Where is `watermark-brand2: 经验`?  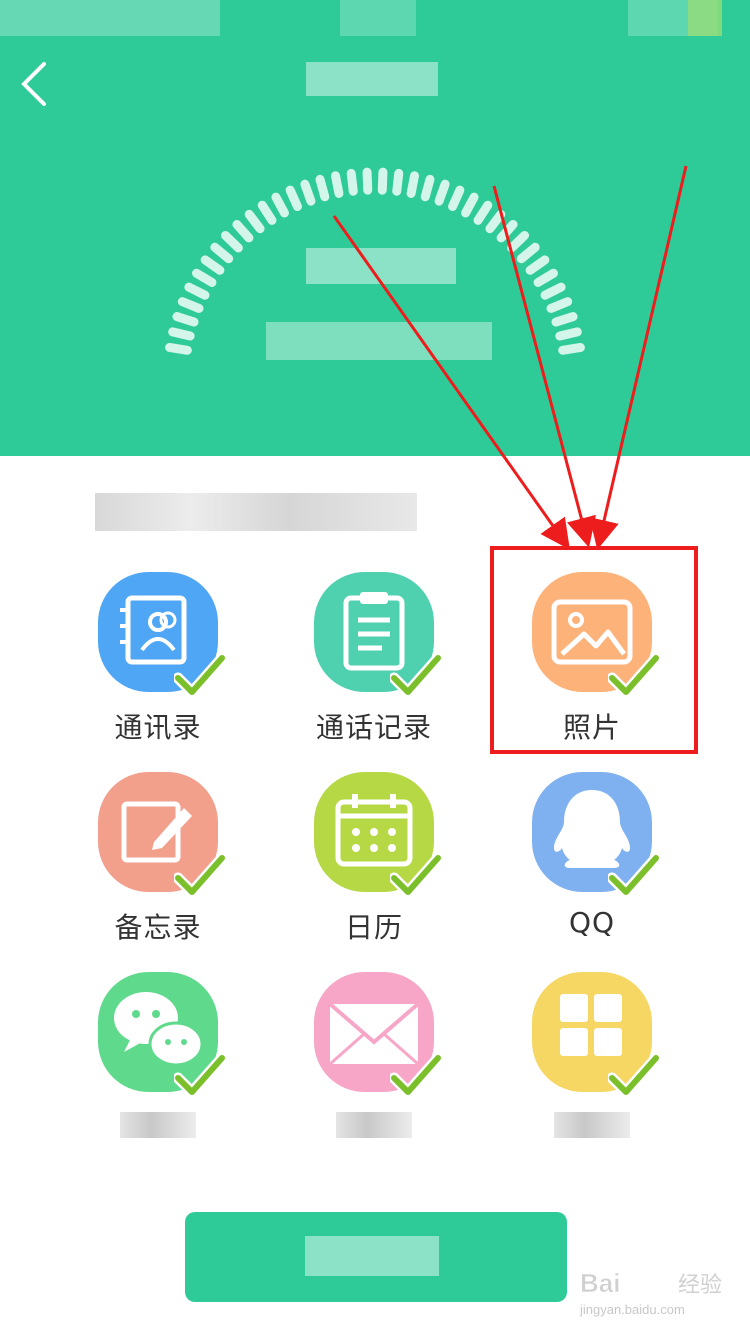 watermark-brand2: 经验 is located at coordinates (700, 1285).